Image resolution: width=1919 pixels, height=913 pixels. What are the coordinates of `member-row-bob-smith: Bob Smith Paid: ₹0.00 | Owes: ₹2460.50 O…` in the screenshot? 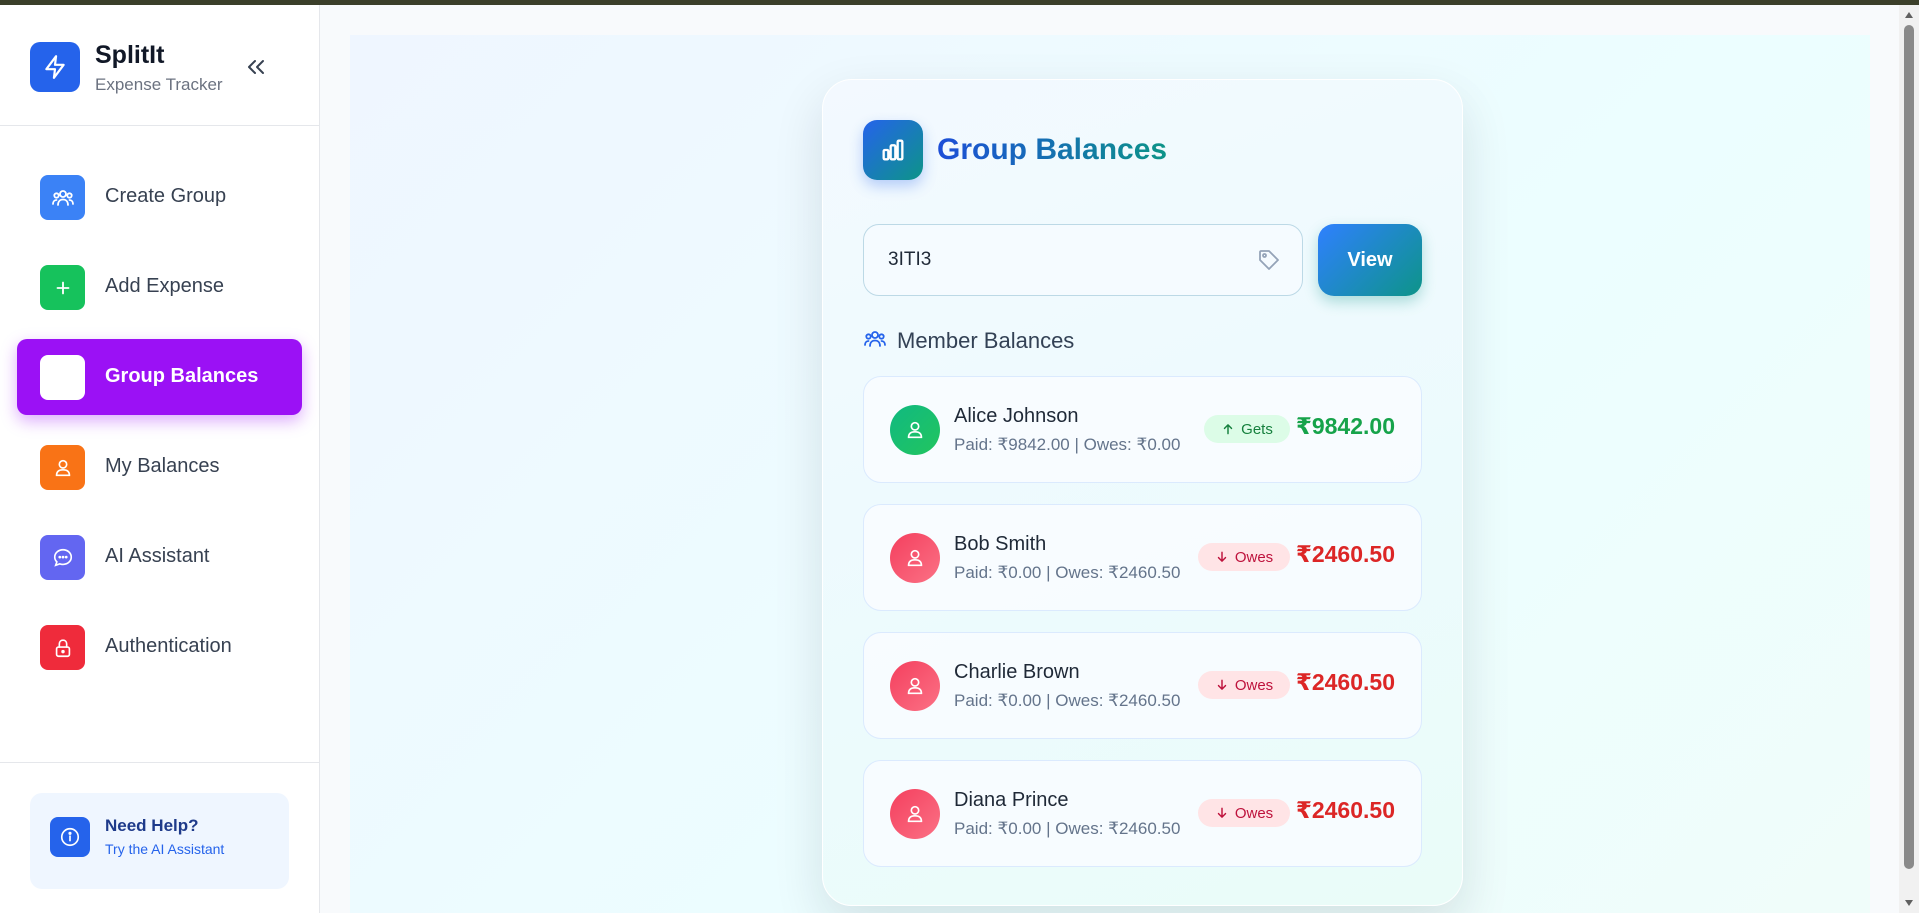 It's located at (1142, 557).